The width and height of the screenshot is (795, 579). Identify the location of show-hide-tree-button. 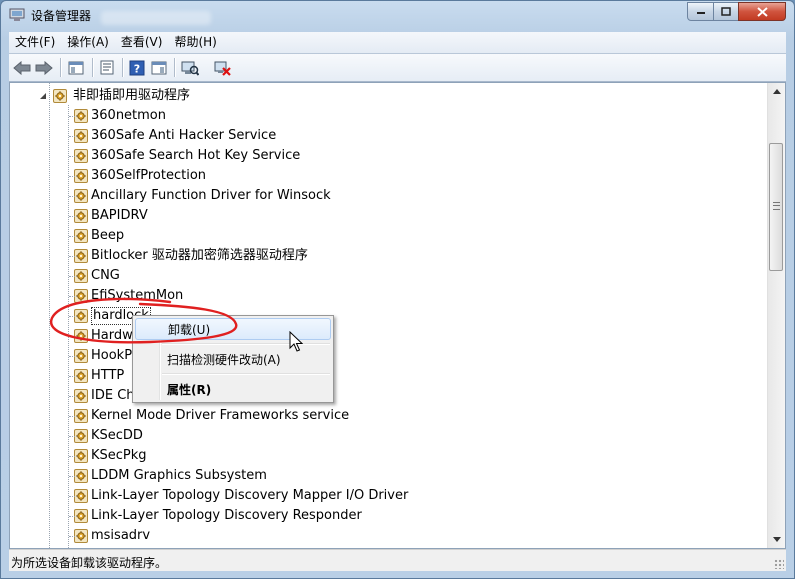
(76, 67).